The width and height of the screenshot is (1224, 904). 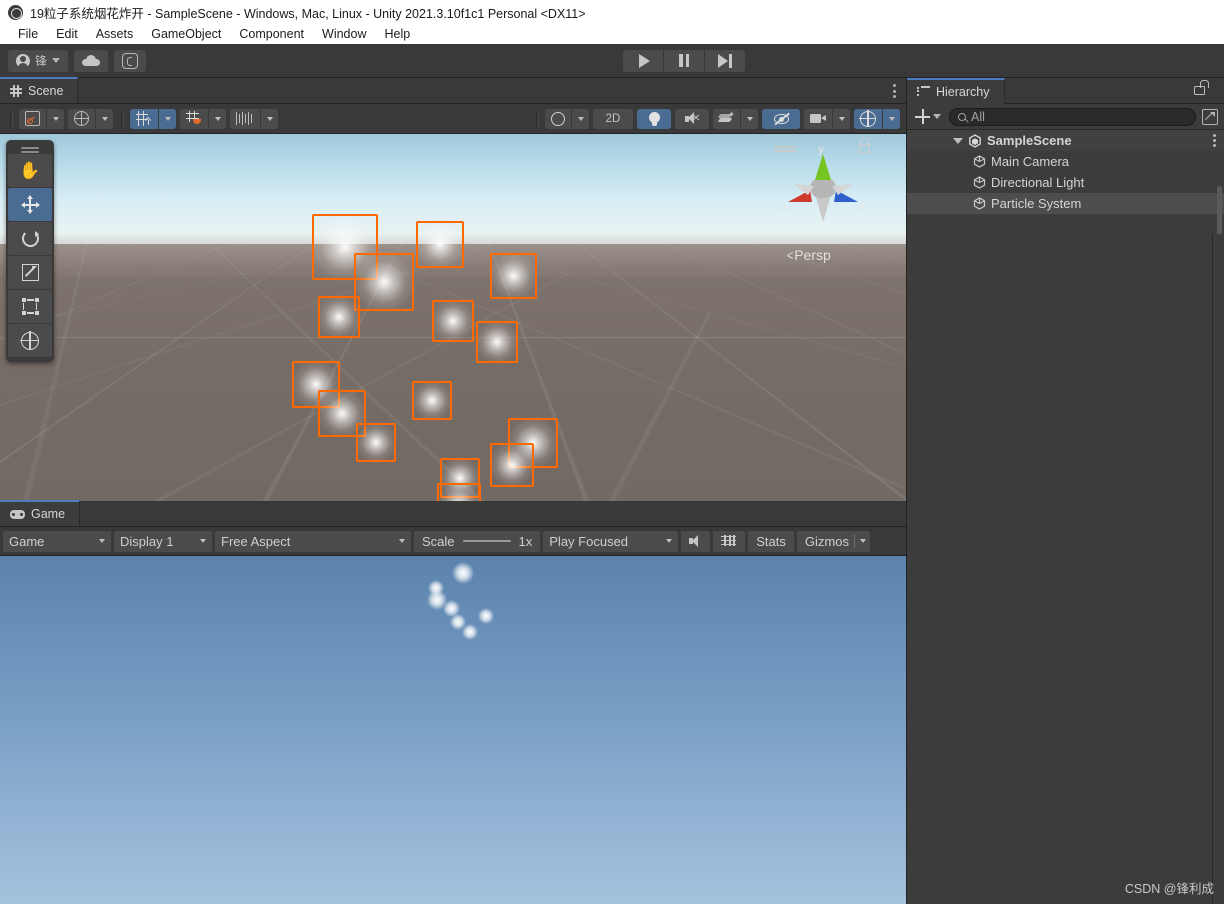 What do you see at coordinates (958, 140) in the screenshot?
I see `triangle-down-icon` at bounding box center [958, 140].